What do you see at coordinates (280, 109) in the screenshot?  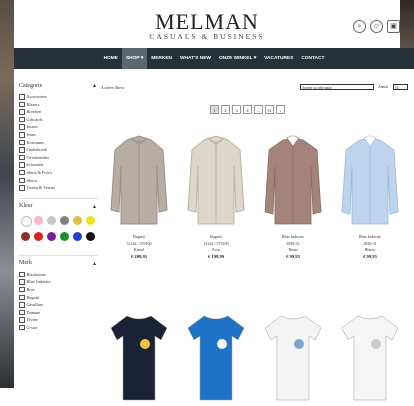 I see `page-button: ›` at bounding box center [280, 109].